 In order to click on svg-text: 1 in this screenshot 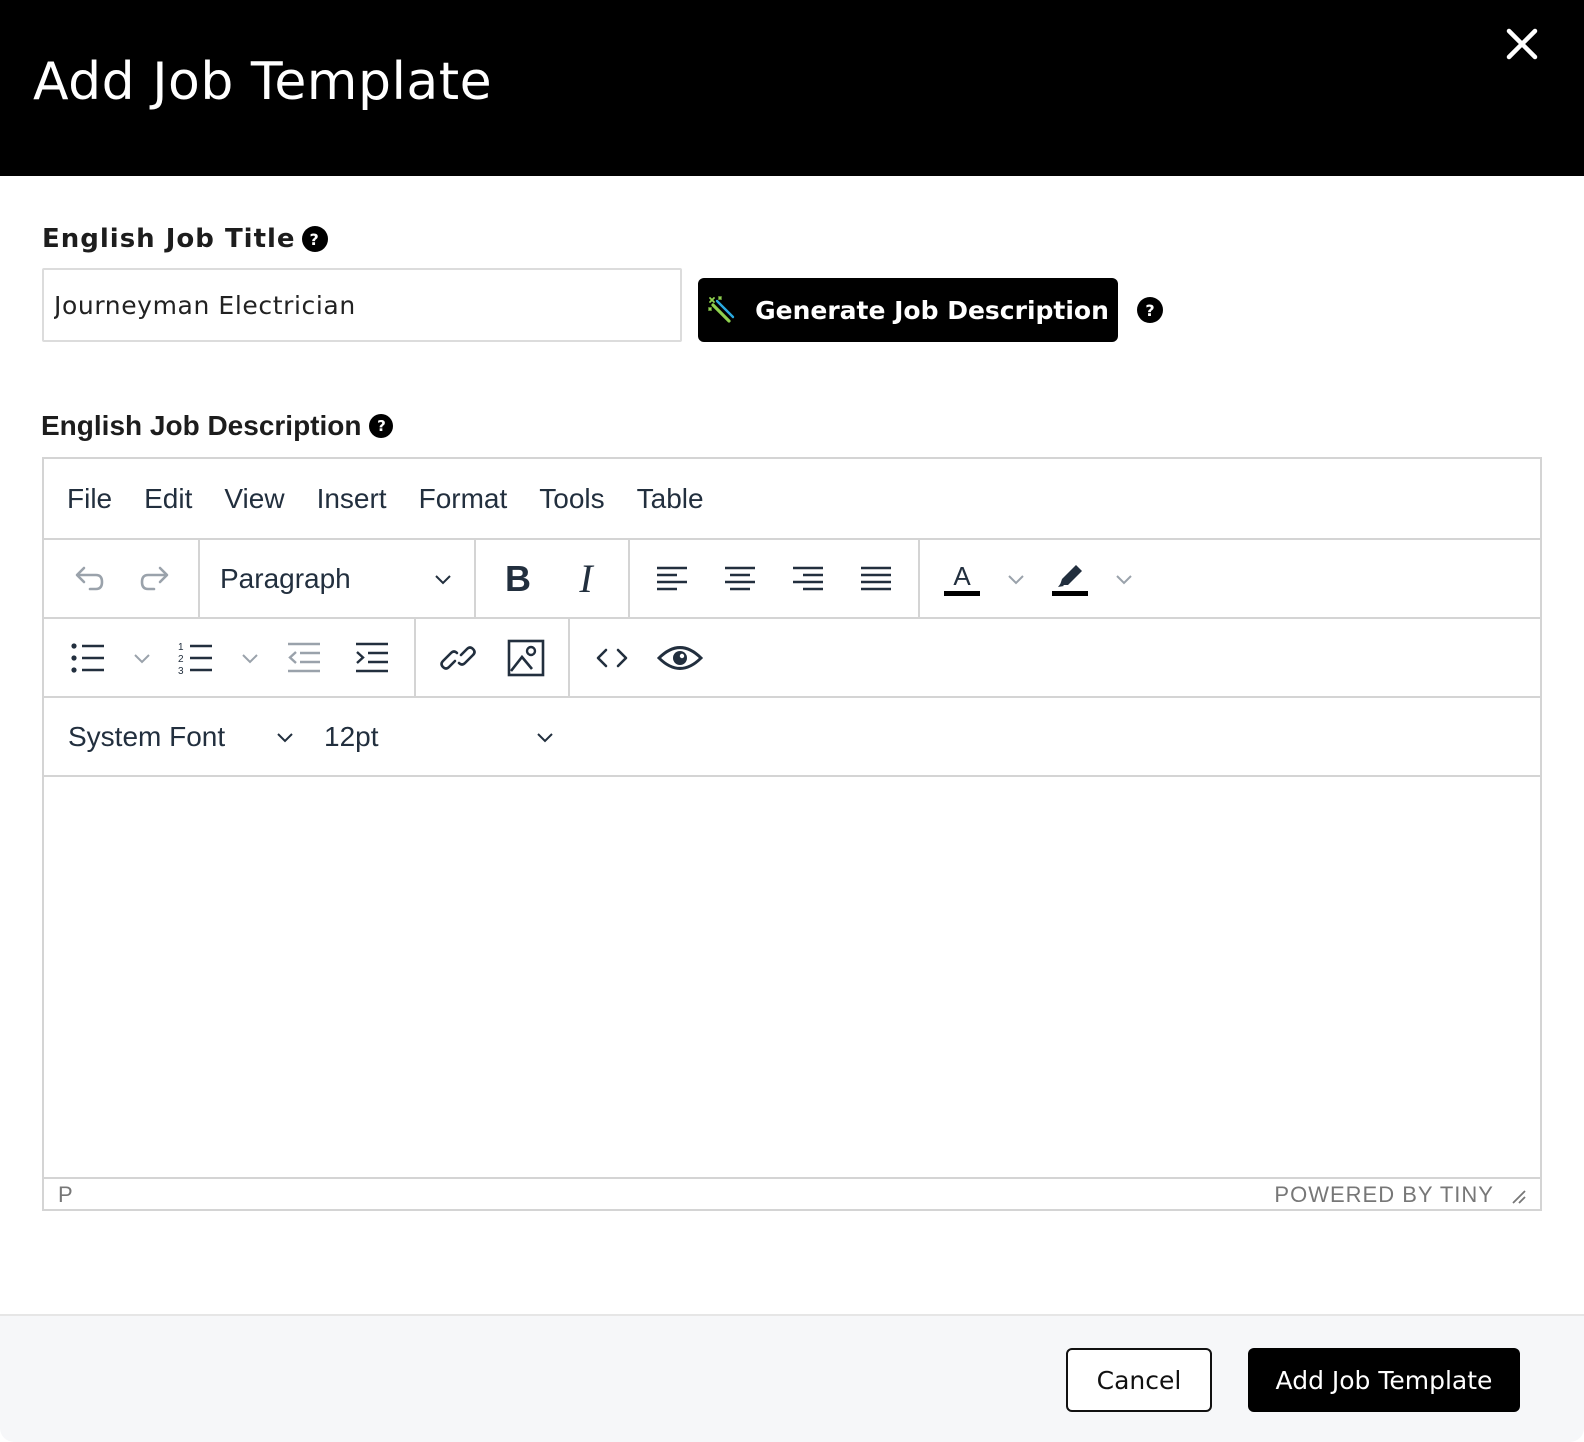, I will do `click(181, 647)`.